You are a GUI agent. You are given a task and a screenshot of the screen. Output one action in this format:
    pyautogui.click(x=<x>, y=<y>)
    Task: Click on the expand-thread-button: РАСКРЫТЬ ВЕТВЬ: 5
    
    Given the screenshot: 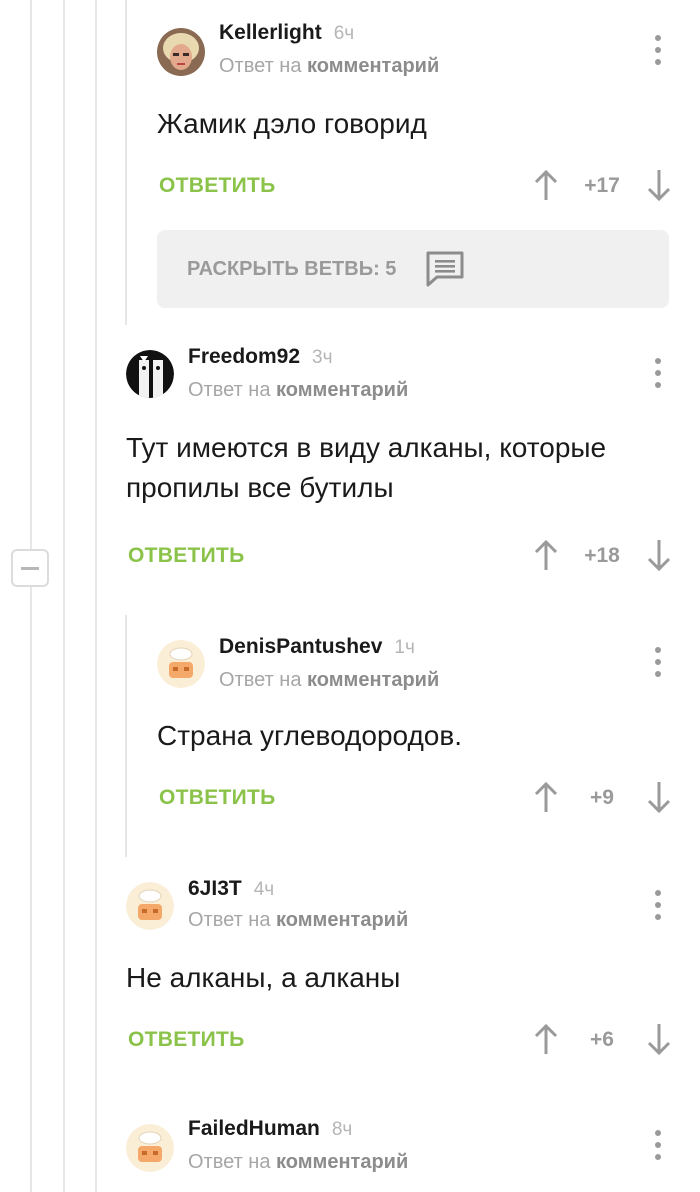 What is the action you would take?
    pyautogui.click(x=413, y=269)
    